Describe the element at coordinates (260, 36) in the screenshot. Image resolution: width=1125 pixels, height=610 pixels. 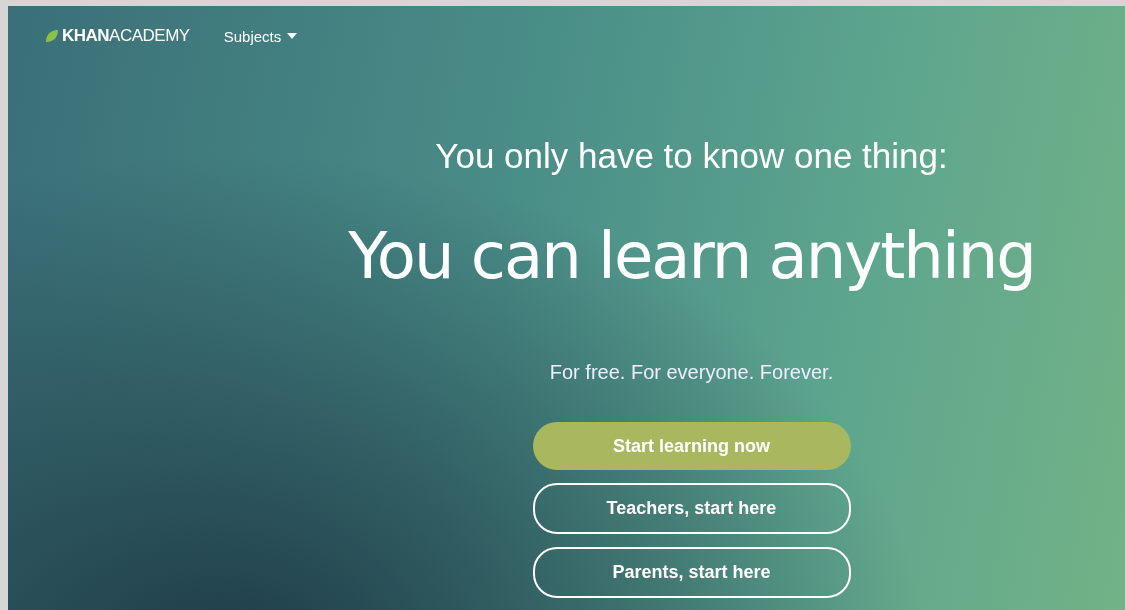
I see `nav-link: Subjects` at that location.